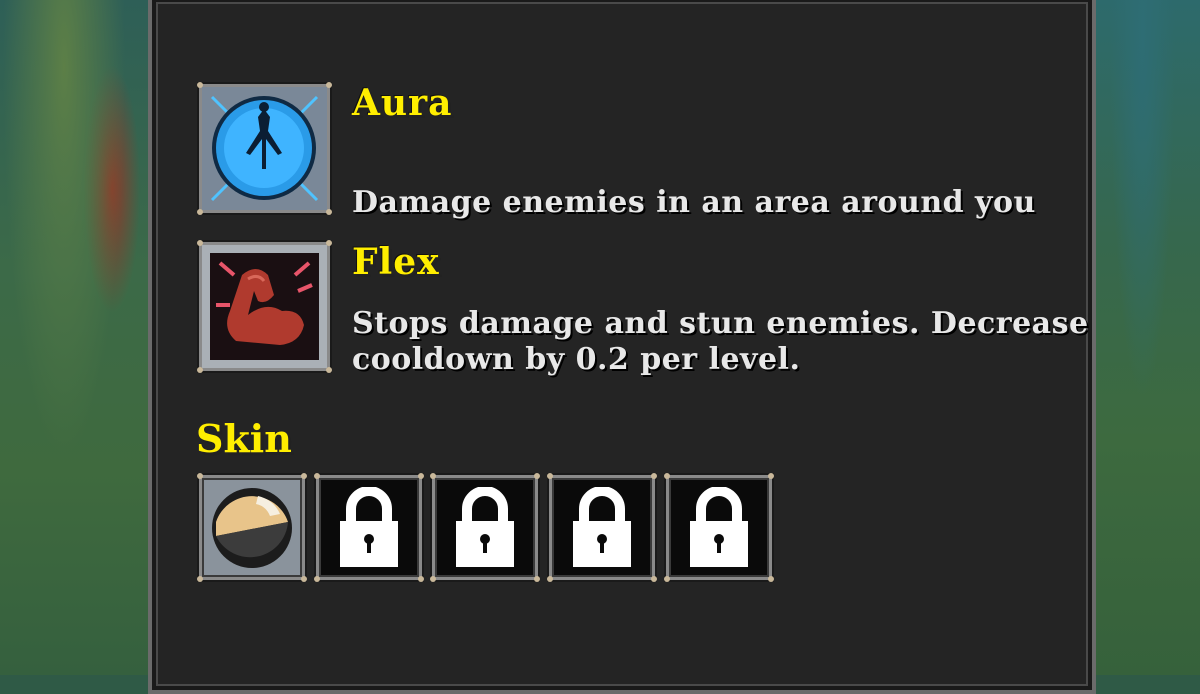  I want to click on skin-slot-5-locked, so click(719, 527).